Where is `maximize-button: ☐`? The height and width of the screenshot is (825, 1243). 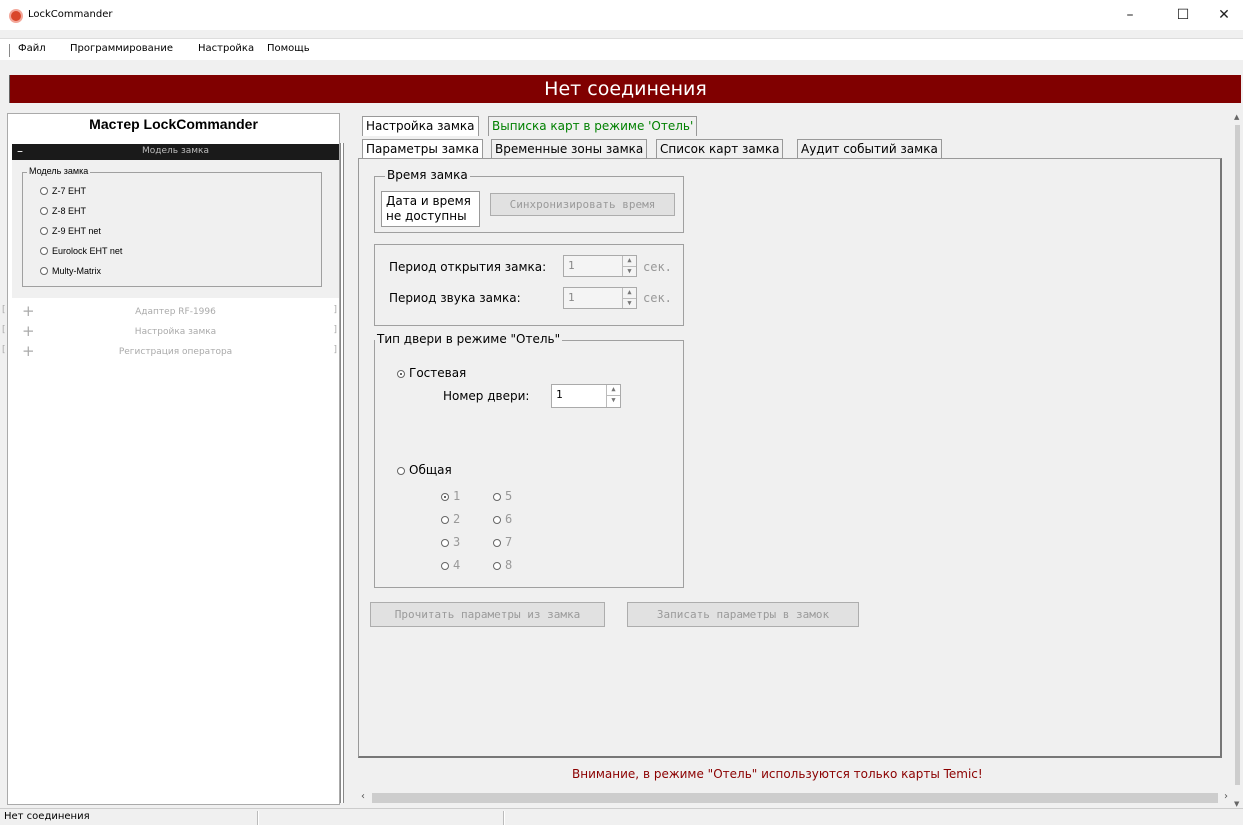 maximize-button: ☐ is located at coordinates (1183, 15).